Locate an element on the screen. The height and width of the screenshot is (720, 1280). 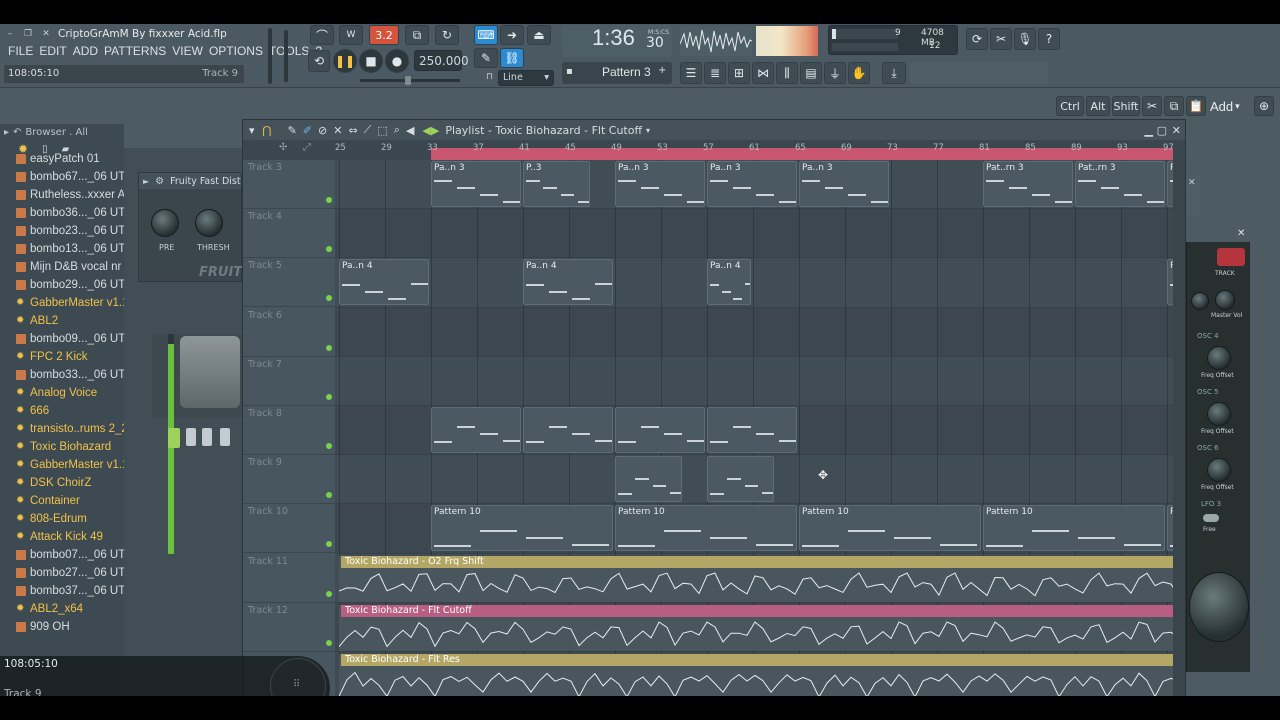
browser-item: bombo29..._06 UTC) is located at coordinates (62, 285).